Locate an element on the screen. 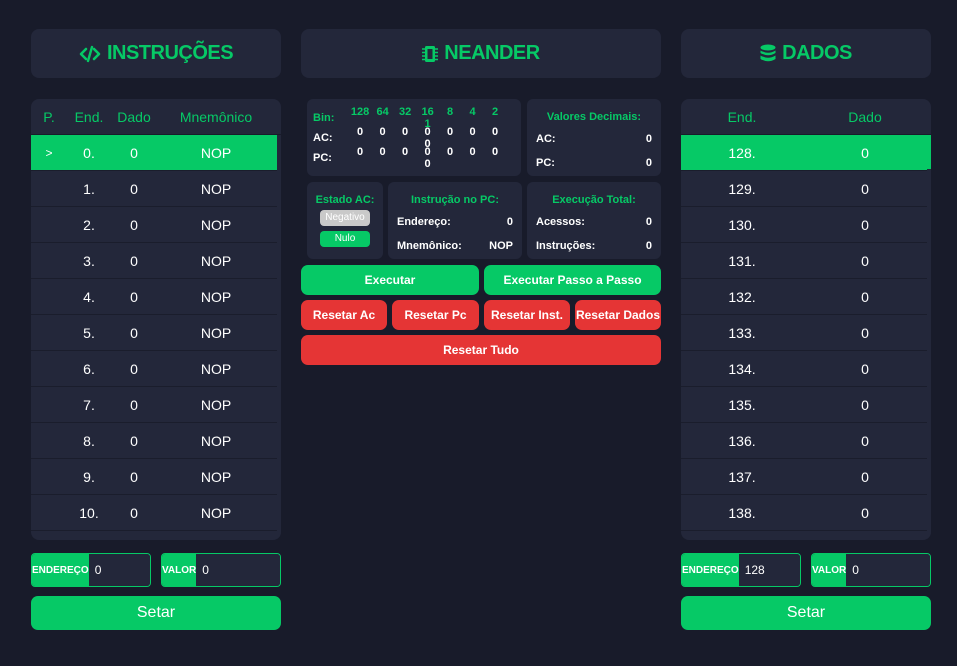 Image resolution: width=957 pixels, height=666 pixels. instrucoes-setar-button: Setar is located at coordinates (156, 613).